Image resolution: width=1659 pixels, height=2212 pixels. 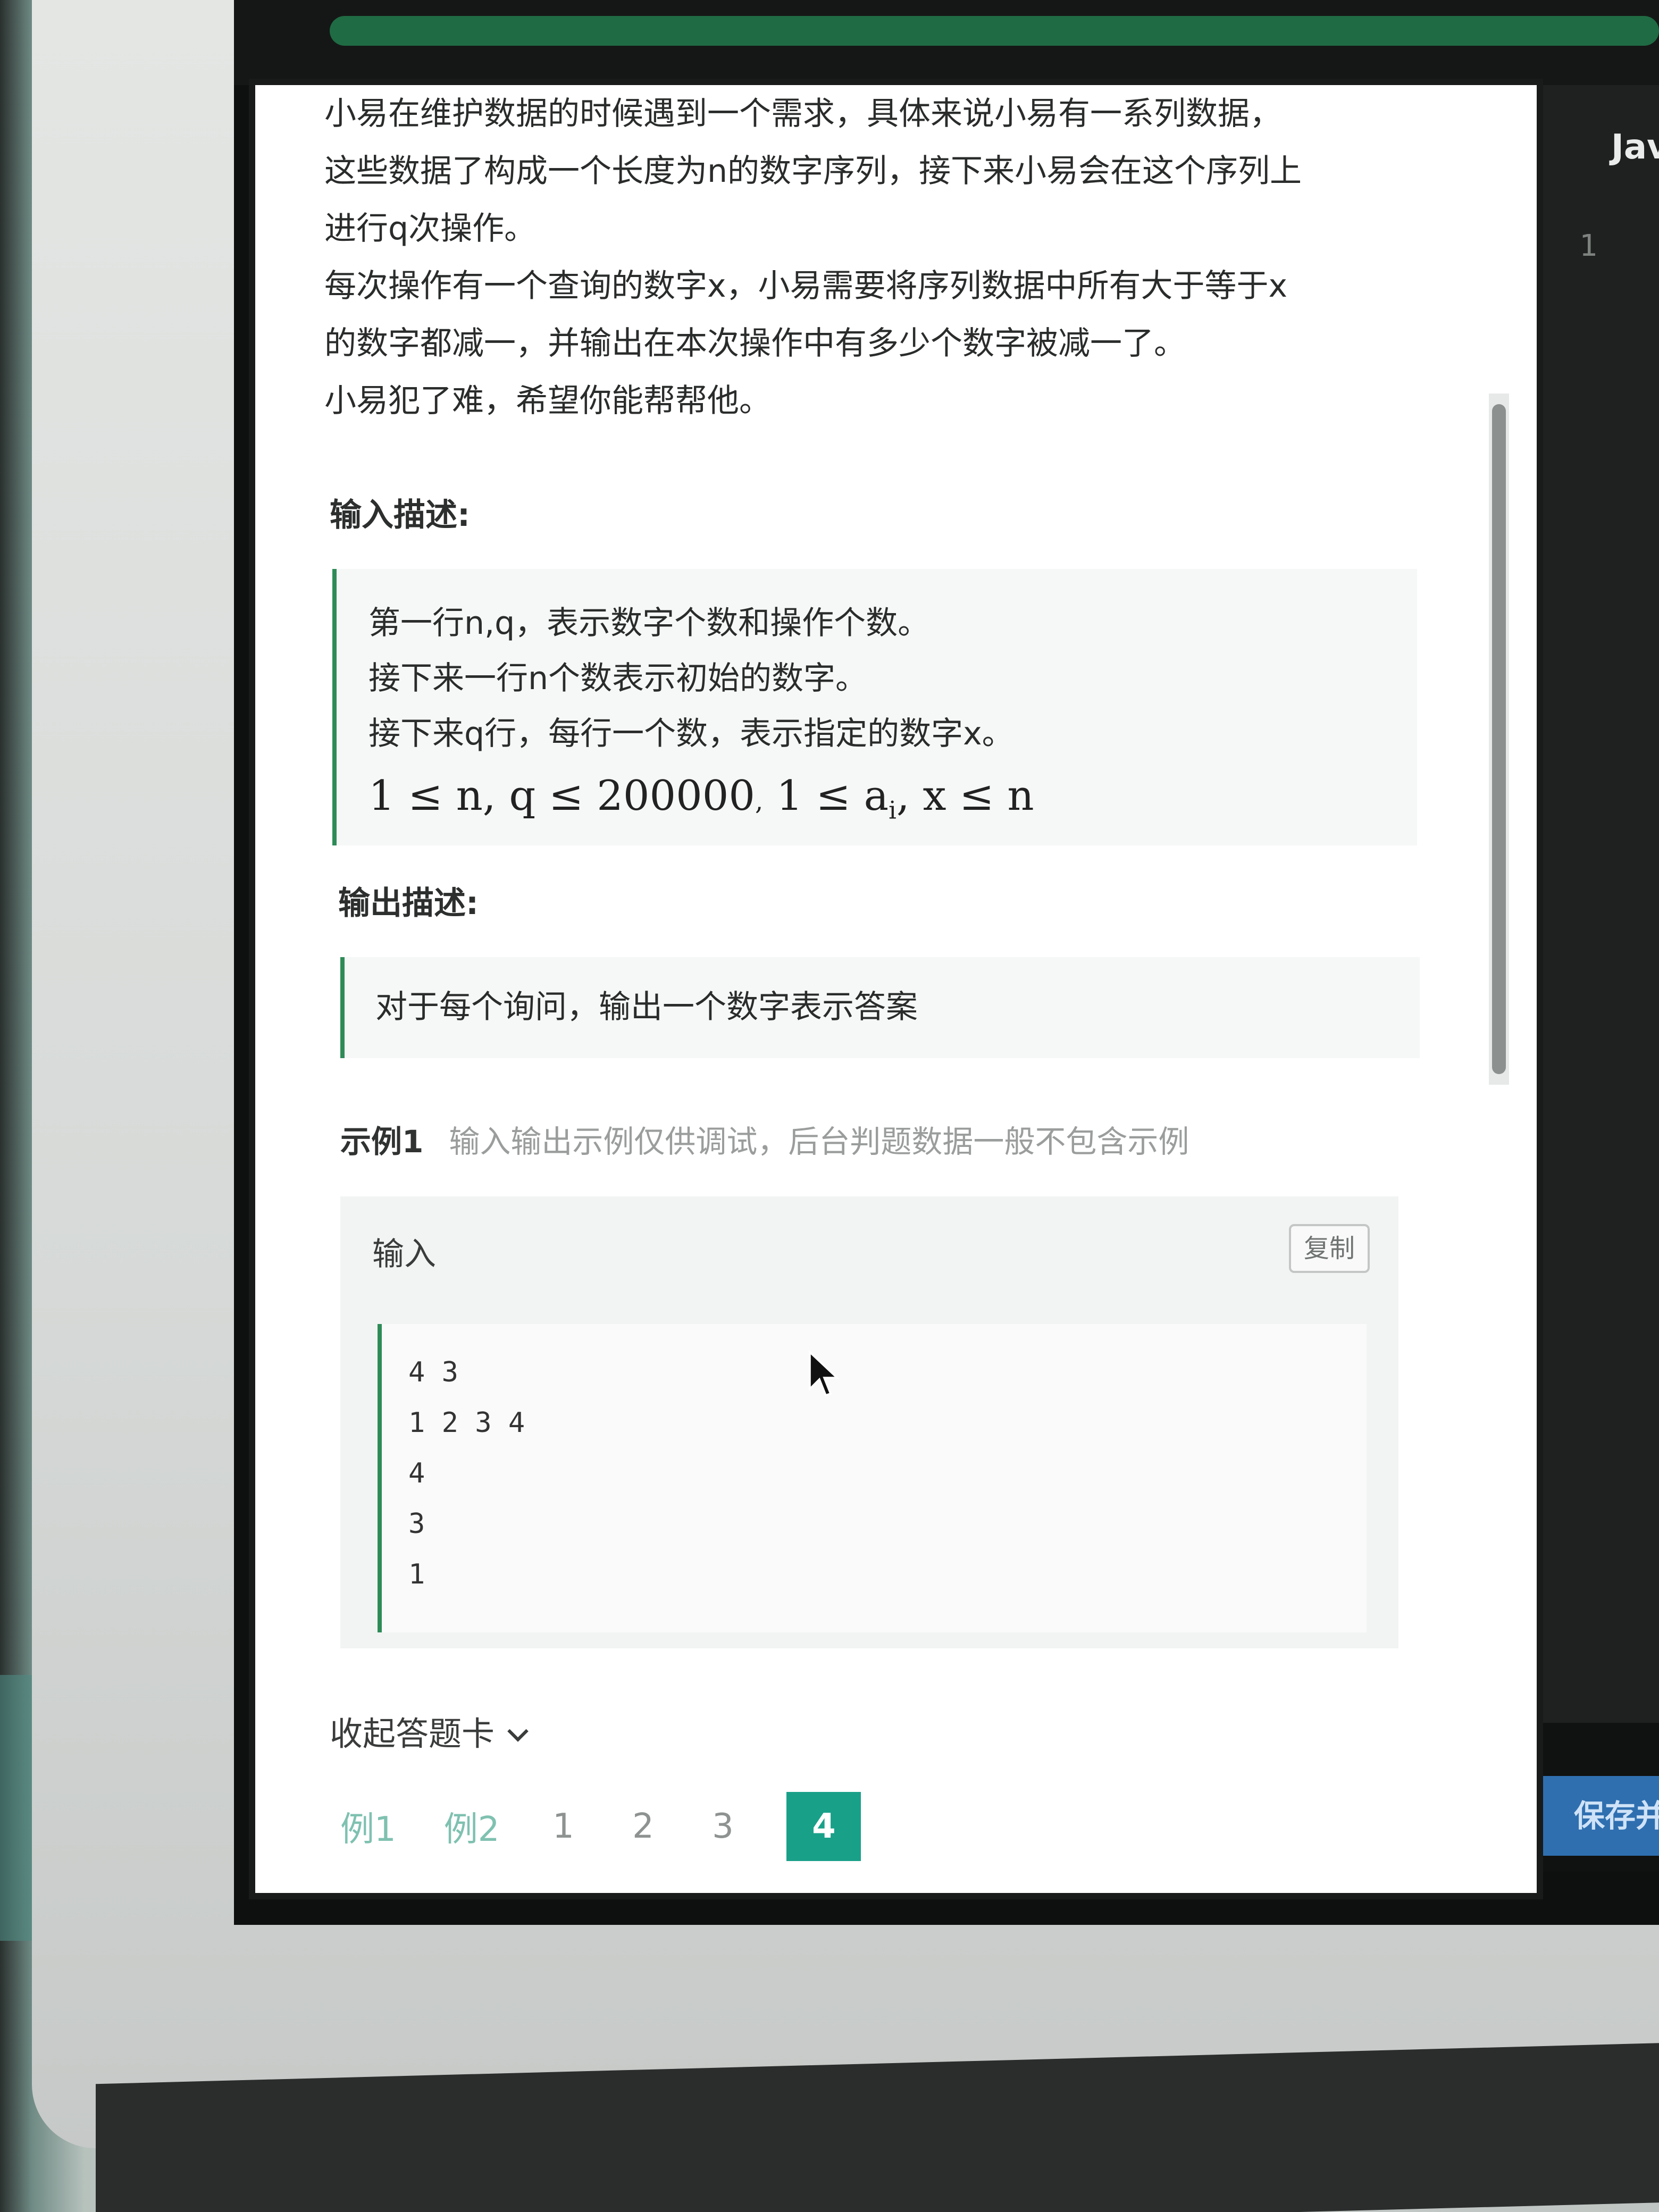 What do you see at coordinates (412, 1733) in the screenshot?
I see `collapse-label: 收起答题卡` at bounding box center [412, 1733].